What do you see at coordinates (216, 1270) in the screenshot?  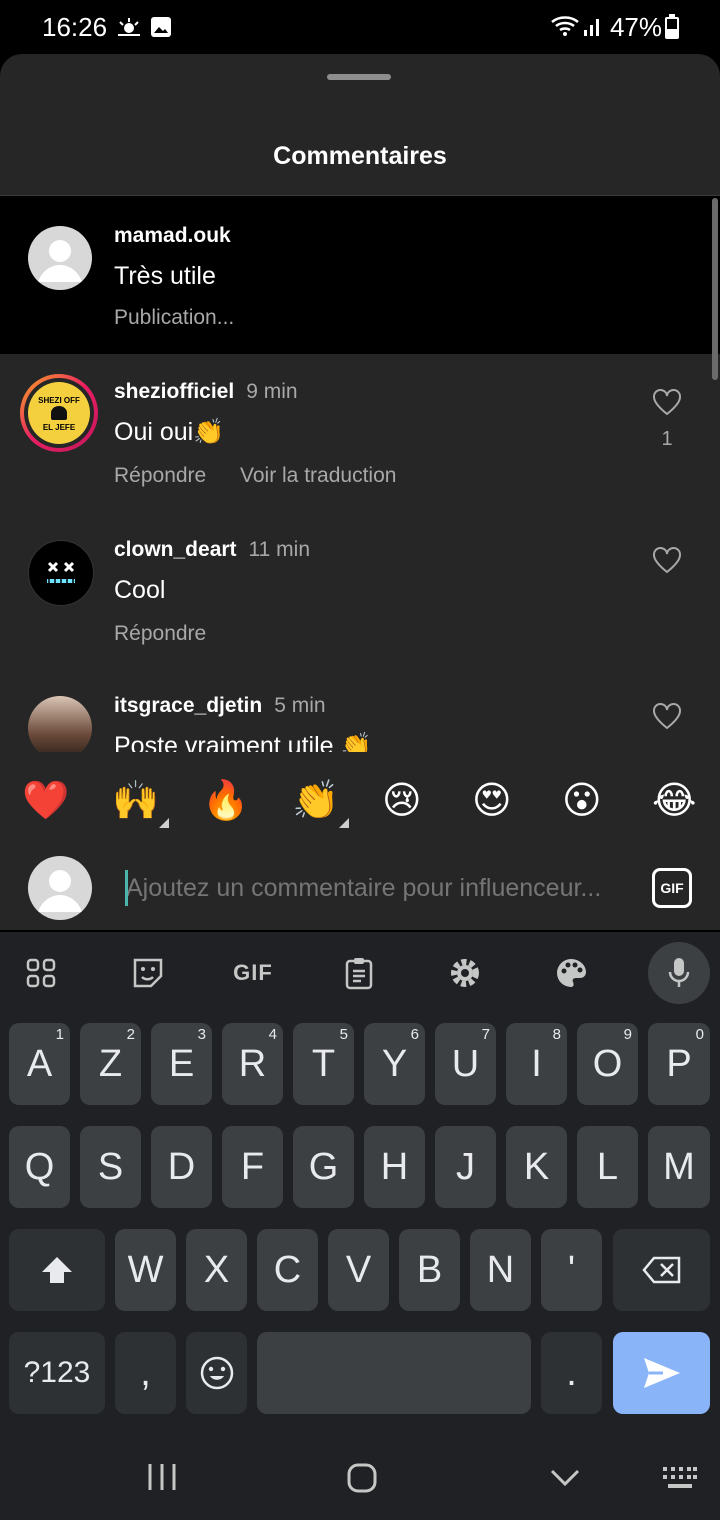 I see `key-x: X` at bounding box center [216, 1270].